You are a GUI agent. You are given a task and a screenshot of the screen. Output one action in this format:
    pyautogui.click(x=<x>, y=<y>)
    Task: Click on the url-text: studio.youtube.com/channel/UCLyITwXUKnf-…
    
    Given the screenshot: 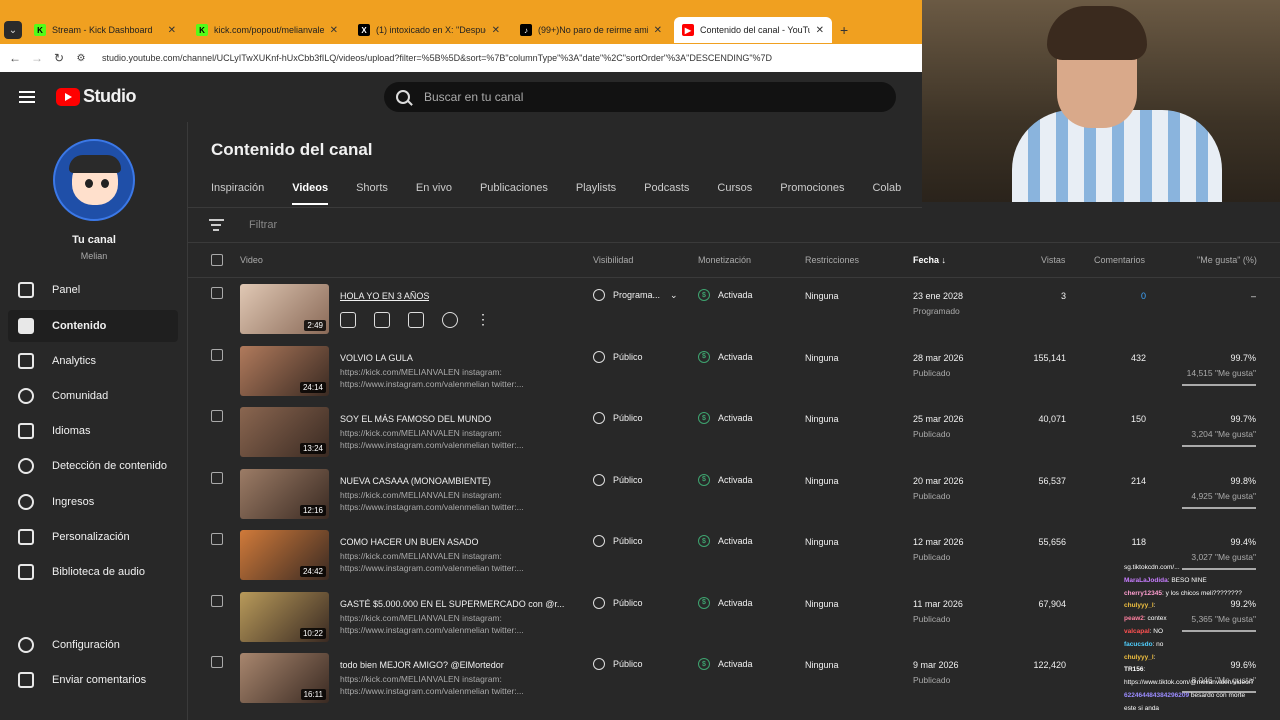 What is the action you would take?
    pyautogui.click(x=437, y=58)
    